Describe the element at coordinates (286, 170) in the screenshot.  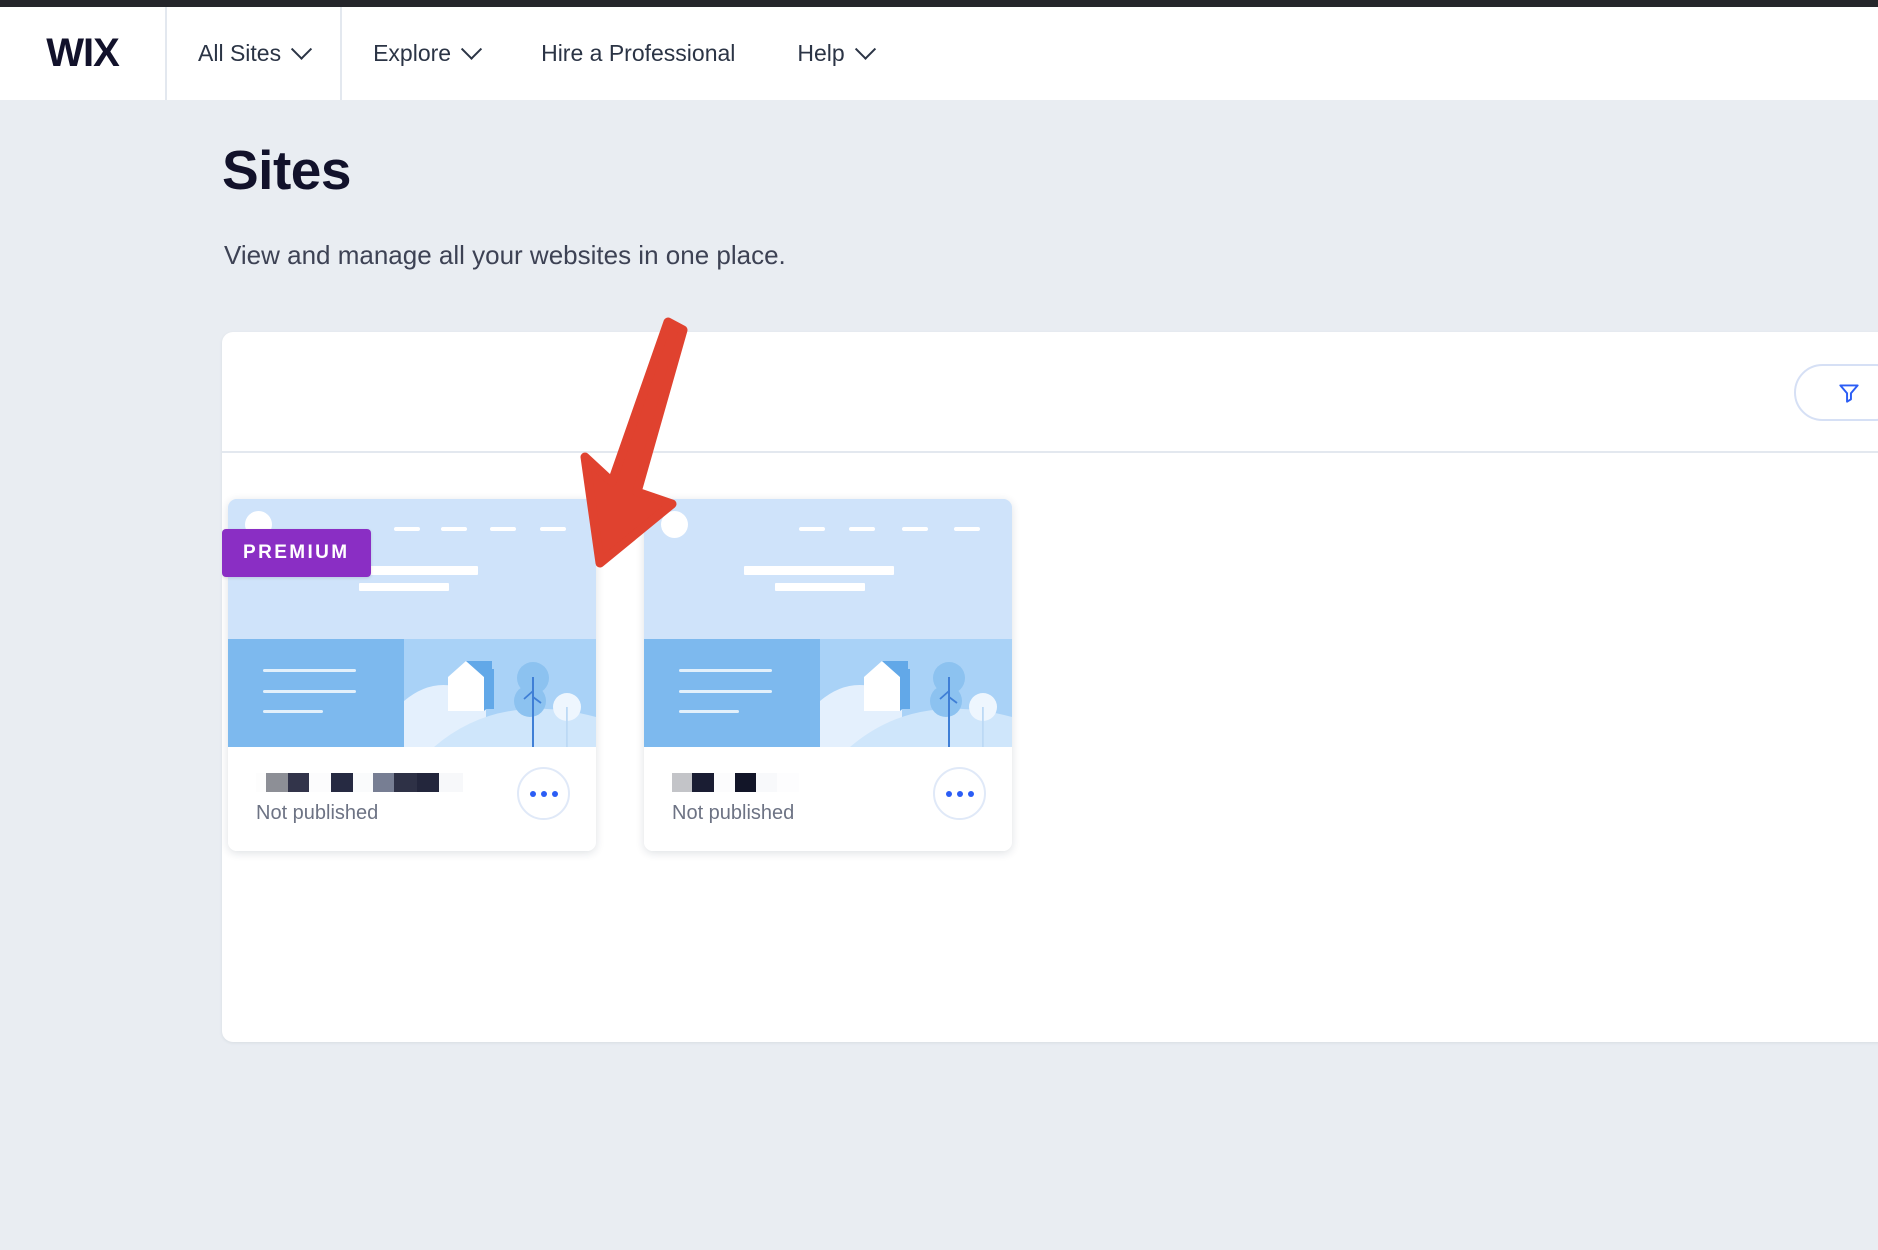
I see `page-title: Sites` at that location.